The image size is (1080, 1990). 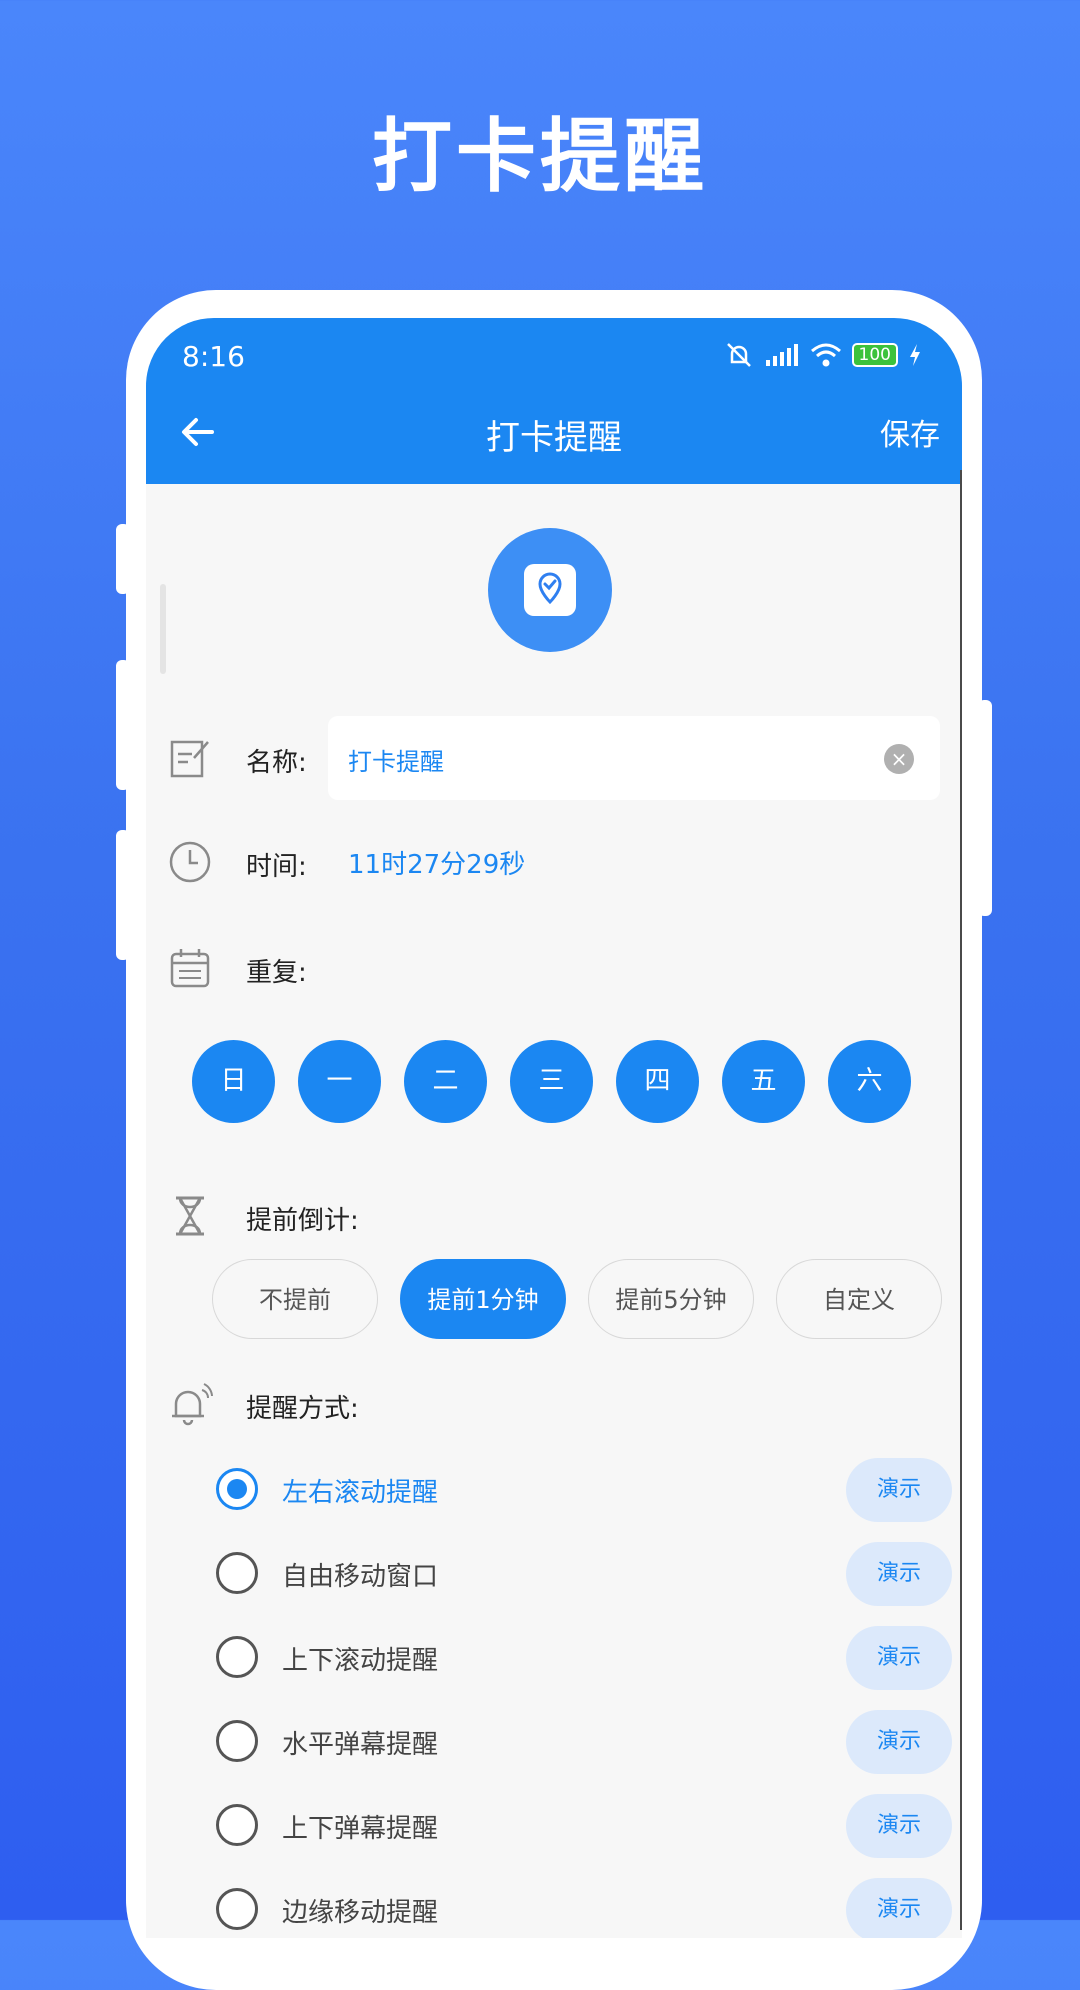 What do you see at coordinates (554, 1658) in the screenshot?
I see `method-option: 上下滚动提醒 演示` at bounding box center [554, 1658].